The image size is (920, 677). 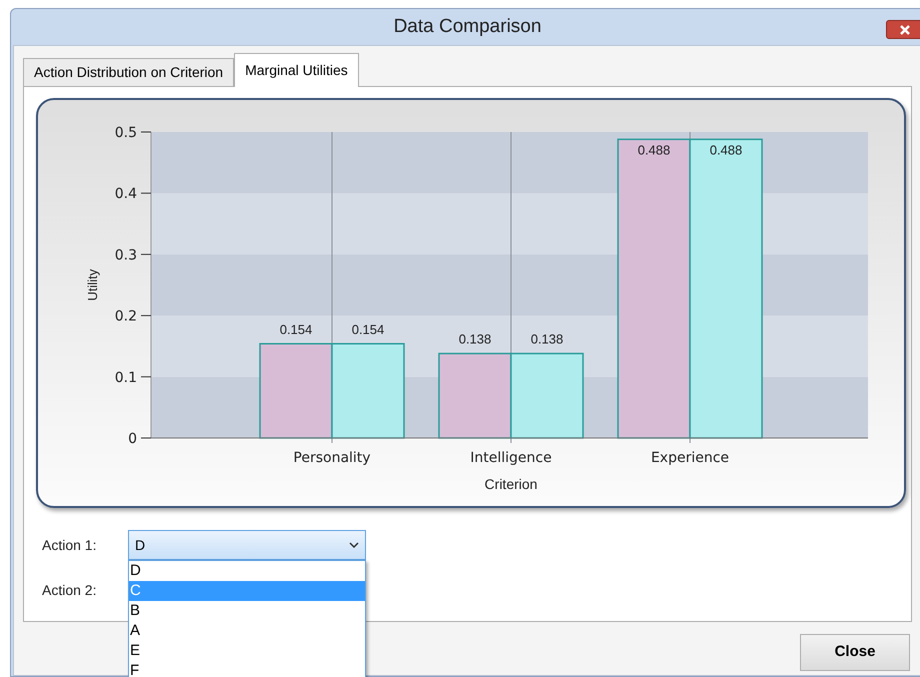 What do you see at coordinates (247, 571) in the screenshot?
I see `dropdown-option: D` at bounding box center [247, 571].